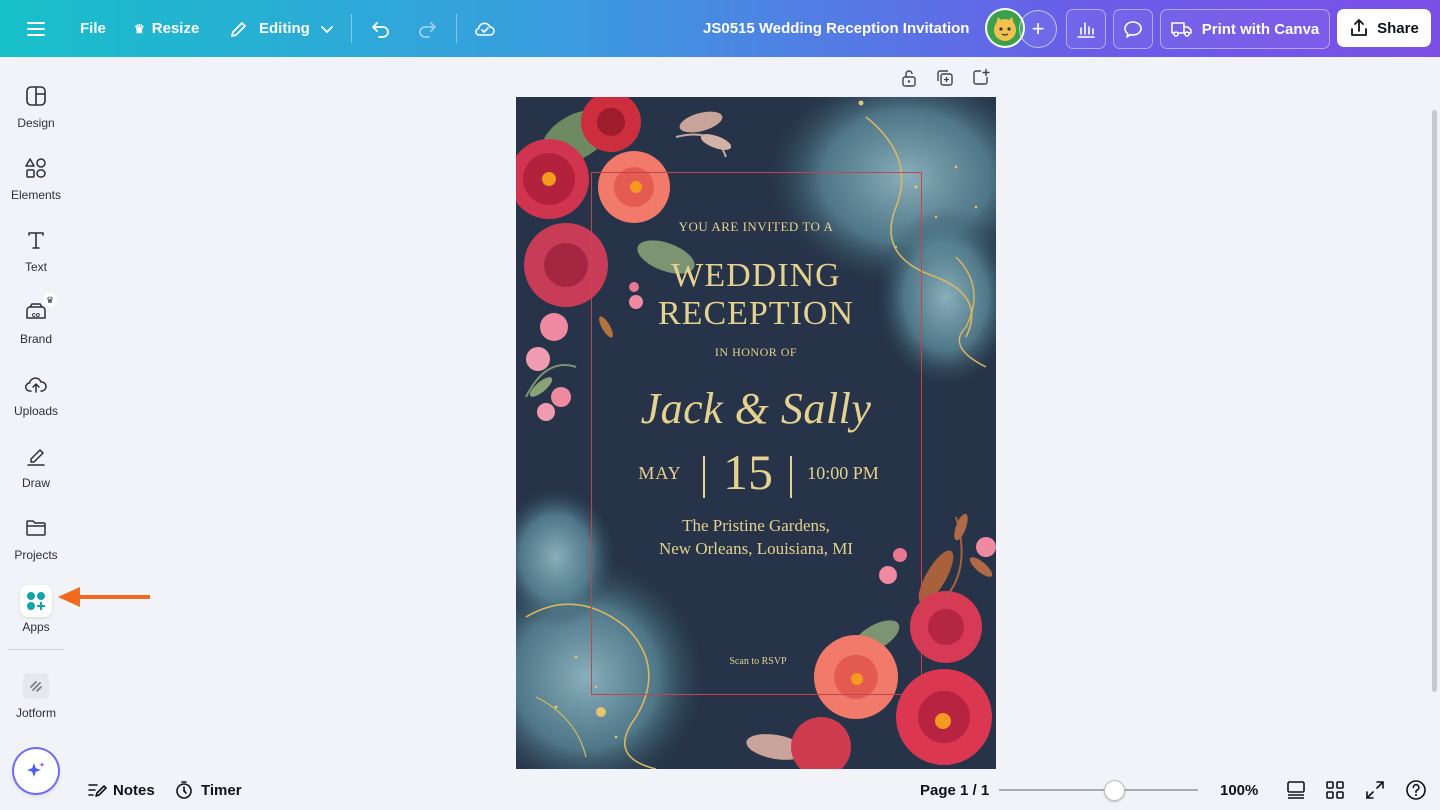 This screenshot has height=810, width=1440. I want to click on editing-label: Editing, so click(284, 28).